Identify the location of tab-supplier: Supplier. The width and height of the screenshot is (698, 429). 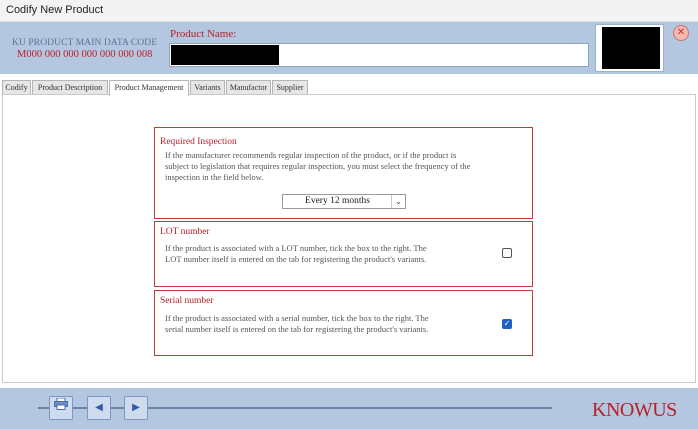
(290, 87).